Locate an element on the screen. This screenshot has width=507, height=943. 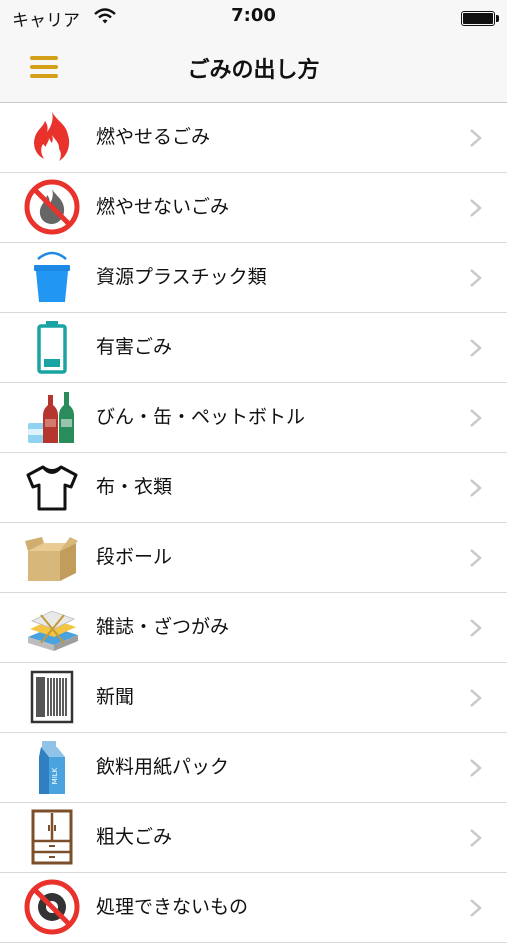
item-label: 粗大ごみ is located at coordinates (134, 837).